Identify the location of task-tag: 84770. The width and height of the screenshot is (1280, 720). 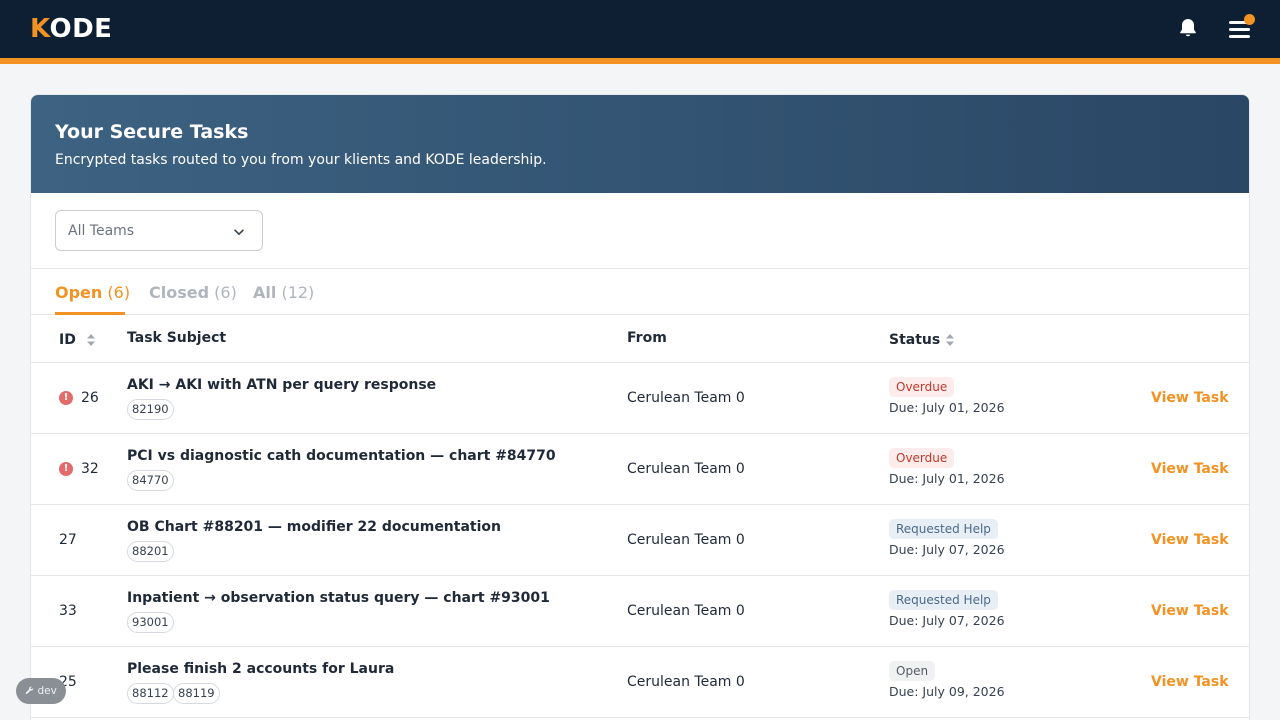
(150, 480).